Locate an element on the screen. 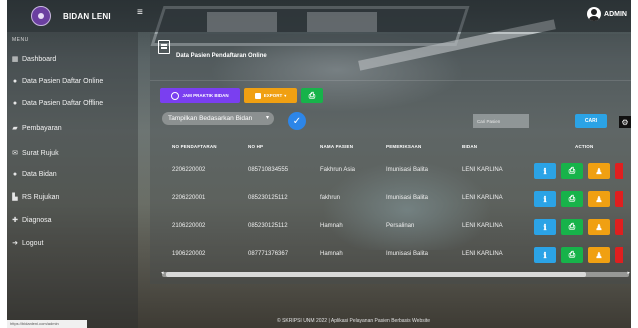 The height and width of the screenshot is (328, 638). bidan-filter-select: Tampilkan Bedasarkan Bidan ▾ is located at coordinates (218, 118).